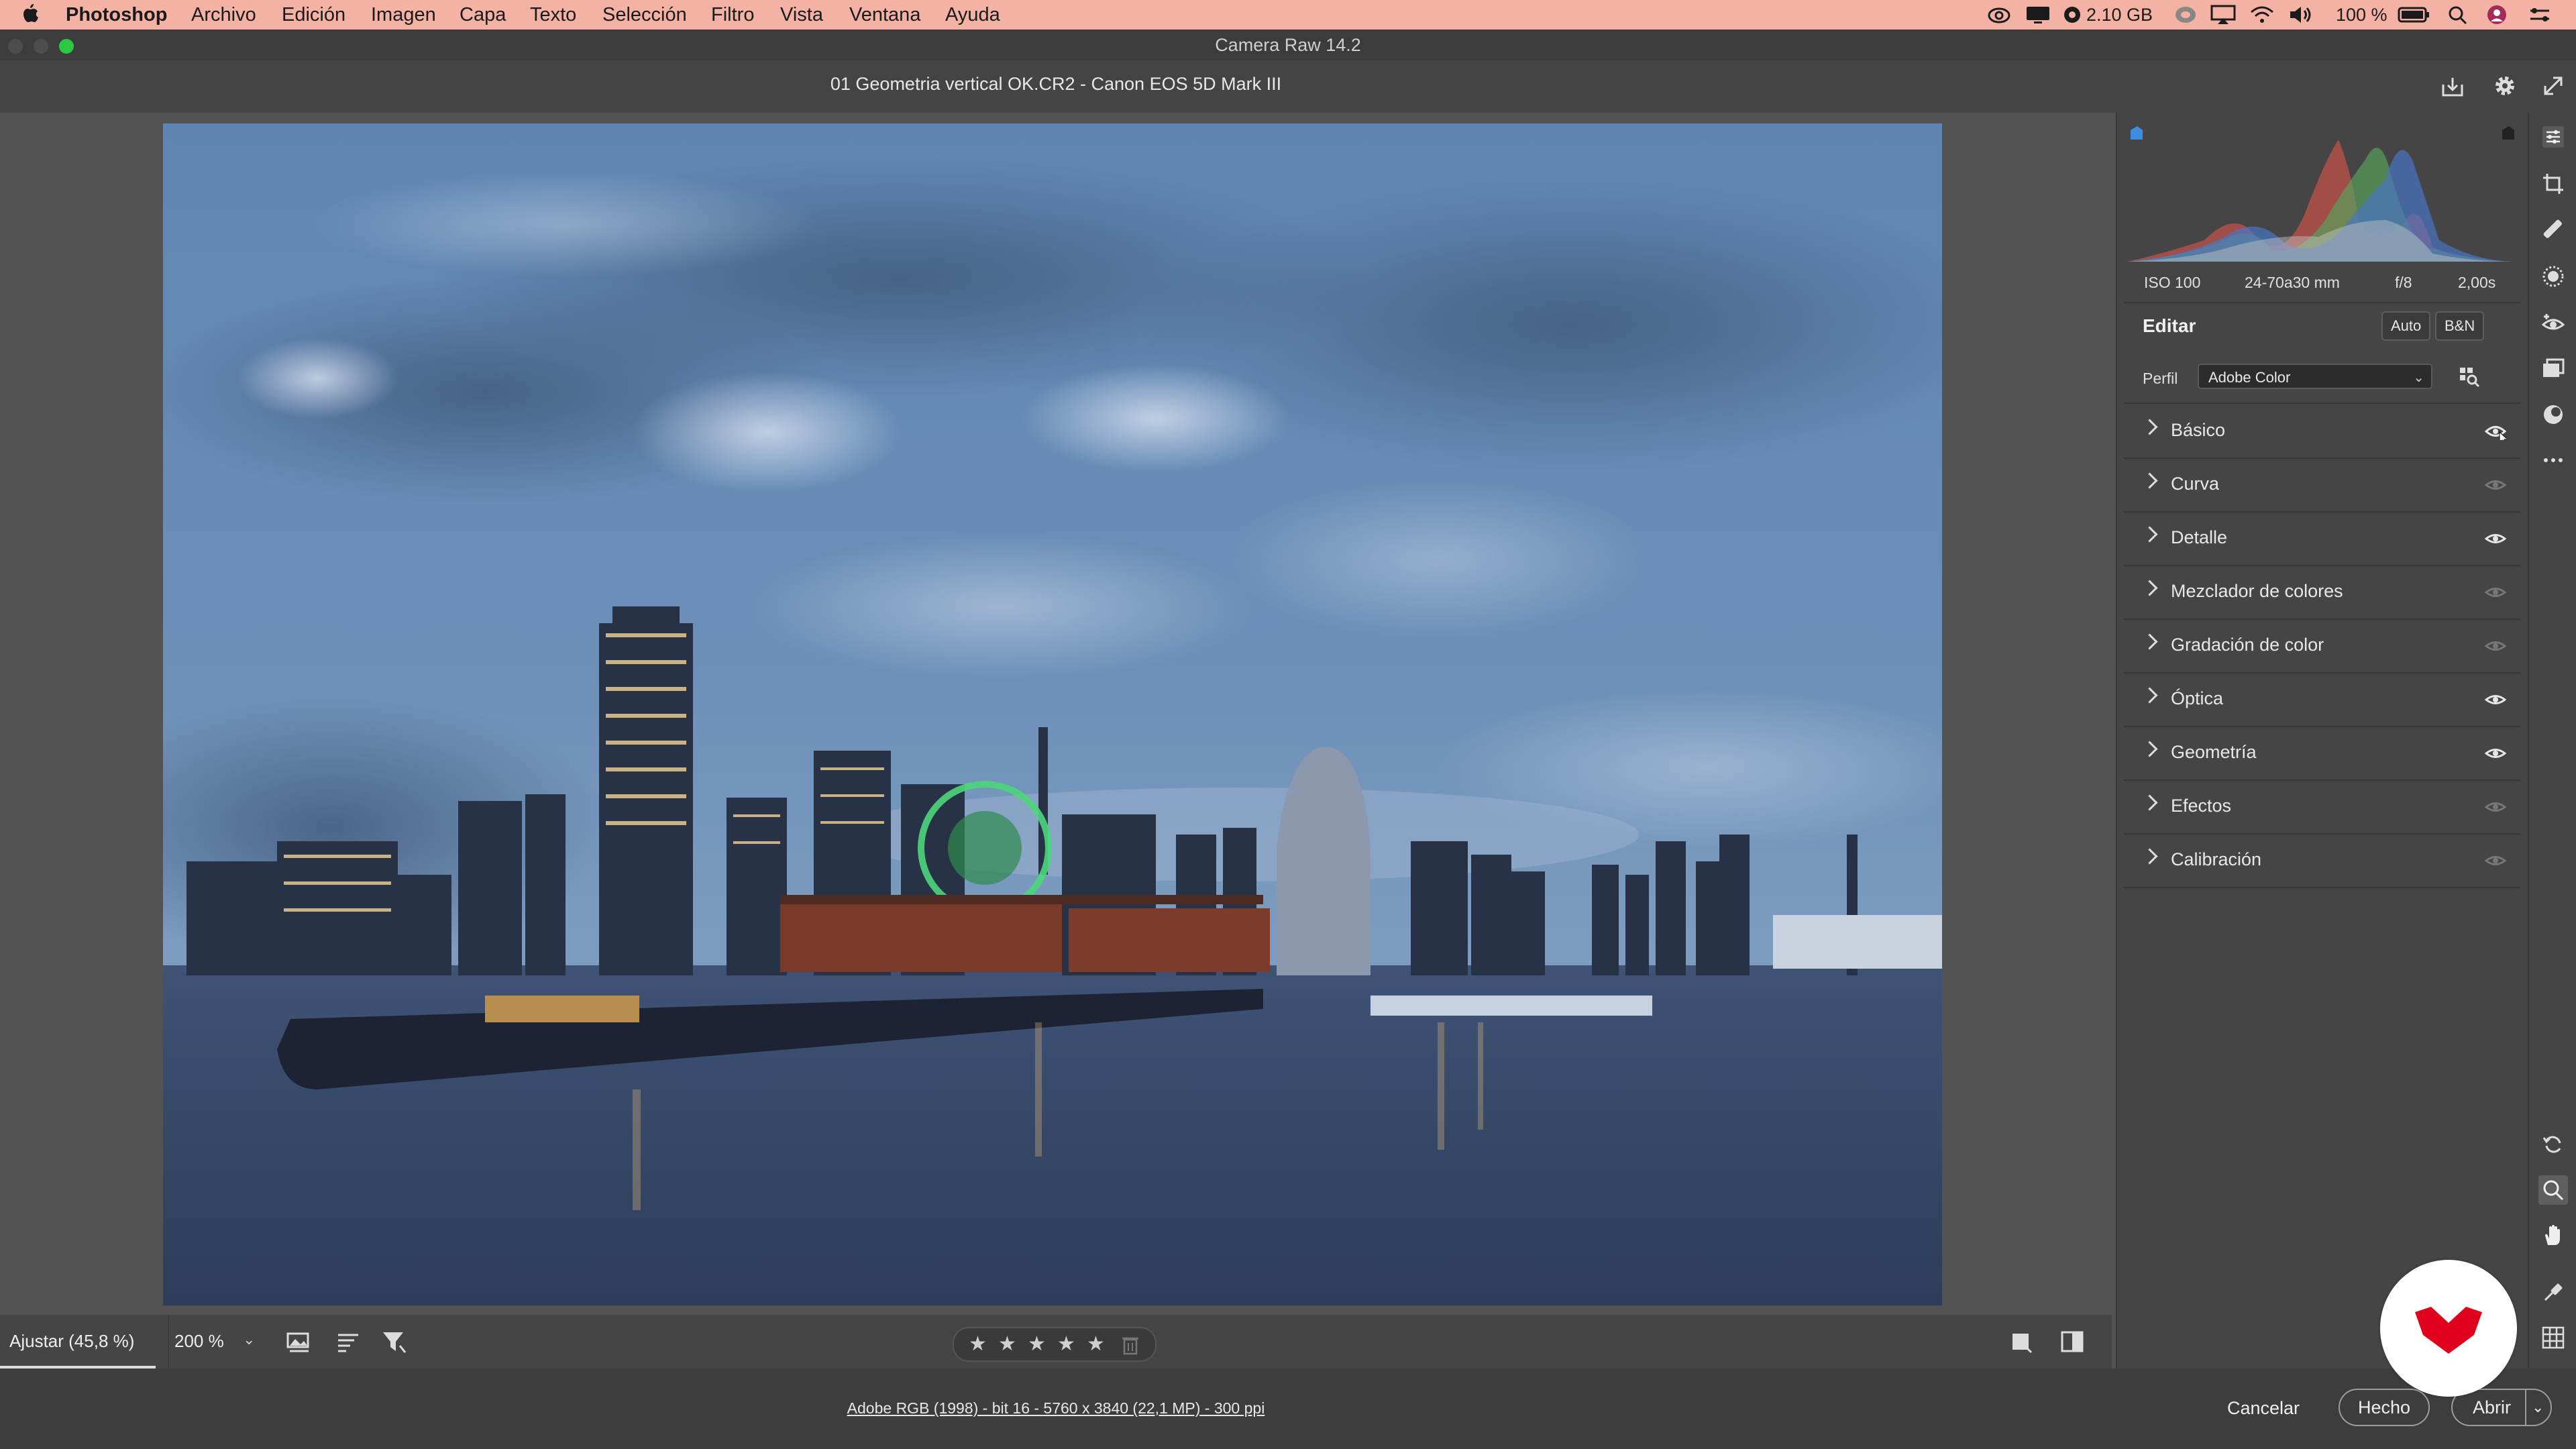 Image resolution: width=2576 pixels, height=1449 pixels. Describe the element at coordinates (2458, 14) in the screenshot. I see `spotlight-search-icon` at that location.